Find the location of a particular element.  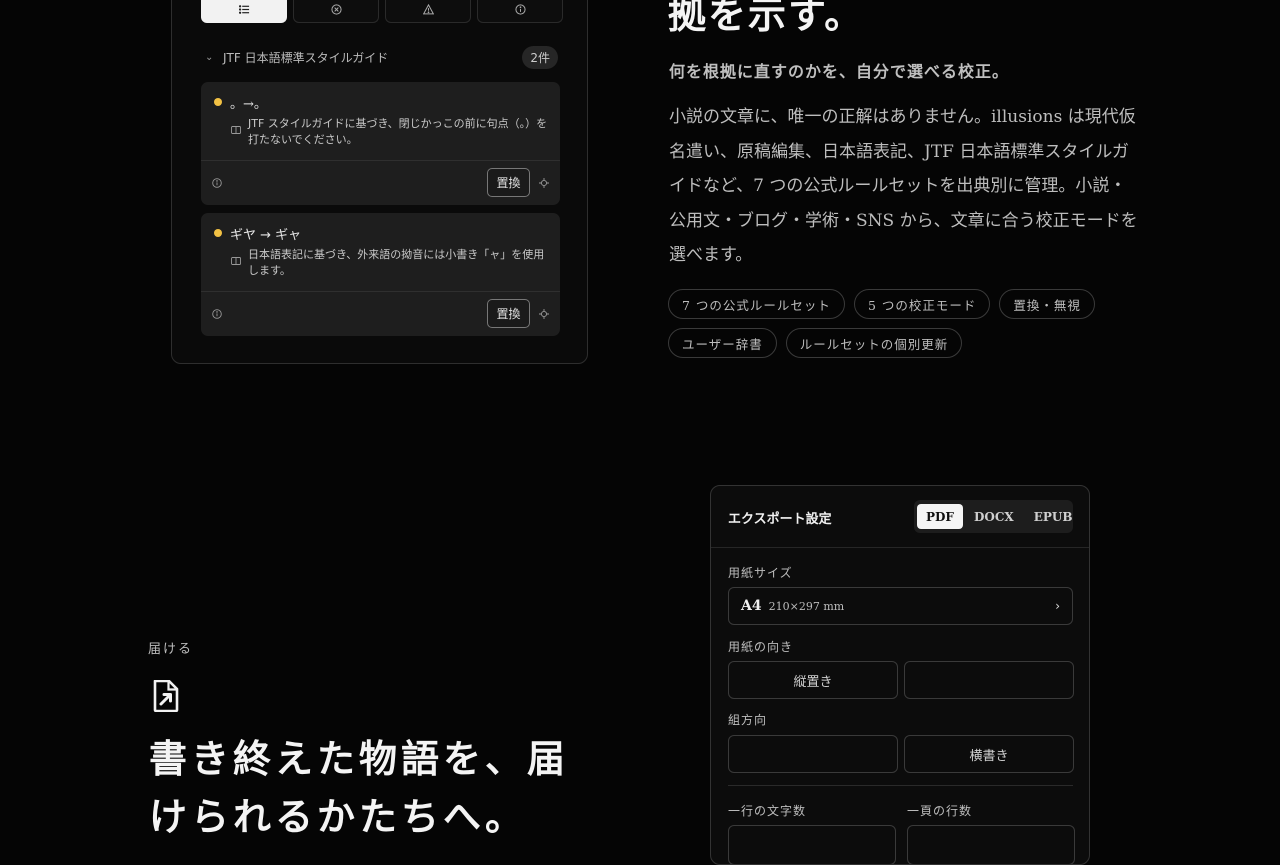

issue-description: 日本語表記に基づき、外来語の拗音には小書き「ャ」を使用します。 is located at coordinates (396, 262).